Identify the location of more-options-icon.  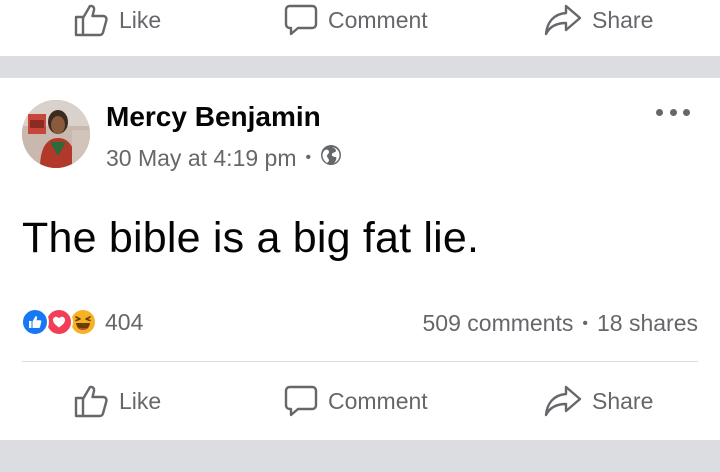
(673, 112).